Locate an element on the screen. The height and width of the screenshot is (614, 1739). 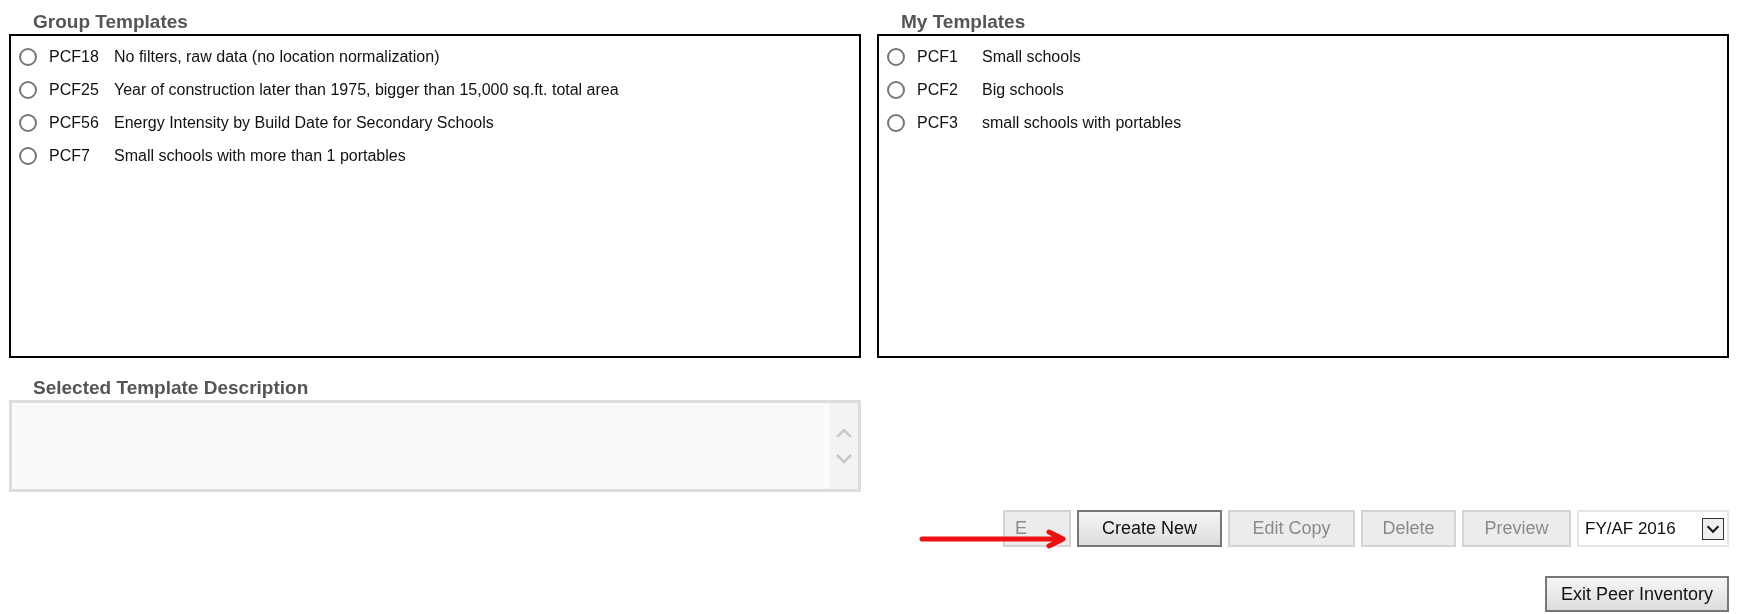
section-title: Selected Template Description is located at coordinates (170, 388).